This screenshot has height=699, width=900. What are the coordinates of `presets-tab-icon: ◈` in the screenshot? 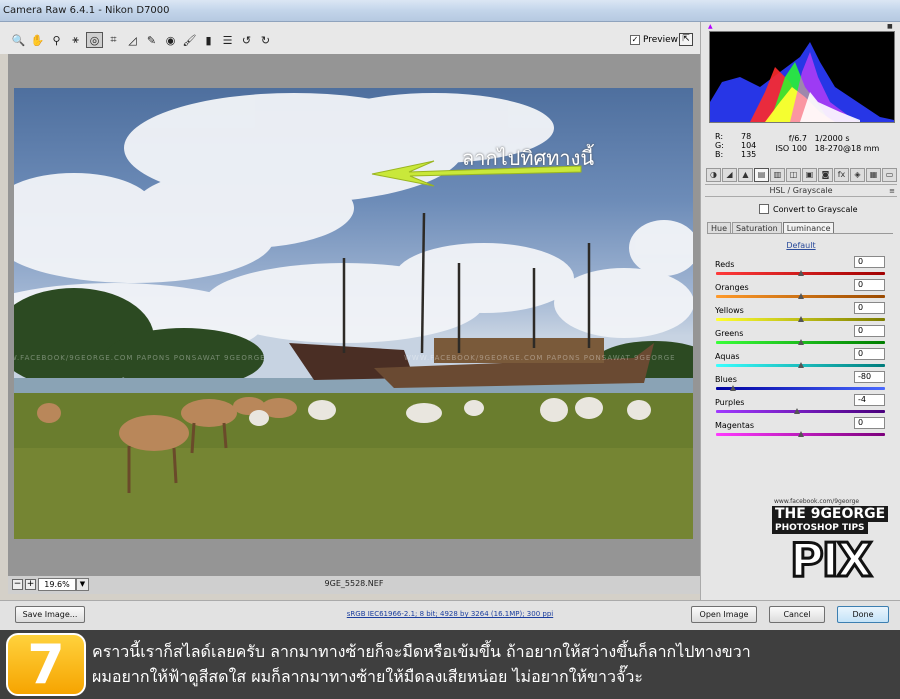 It's located at (857, 175).